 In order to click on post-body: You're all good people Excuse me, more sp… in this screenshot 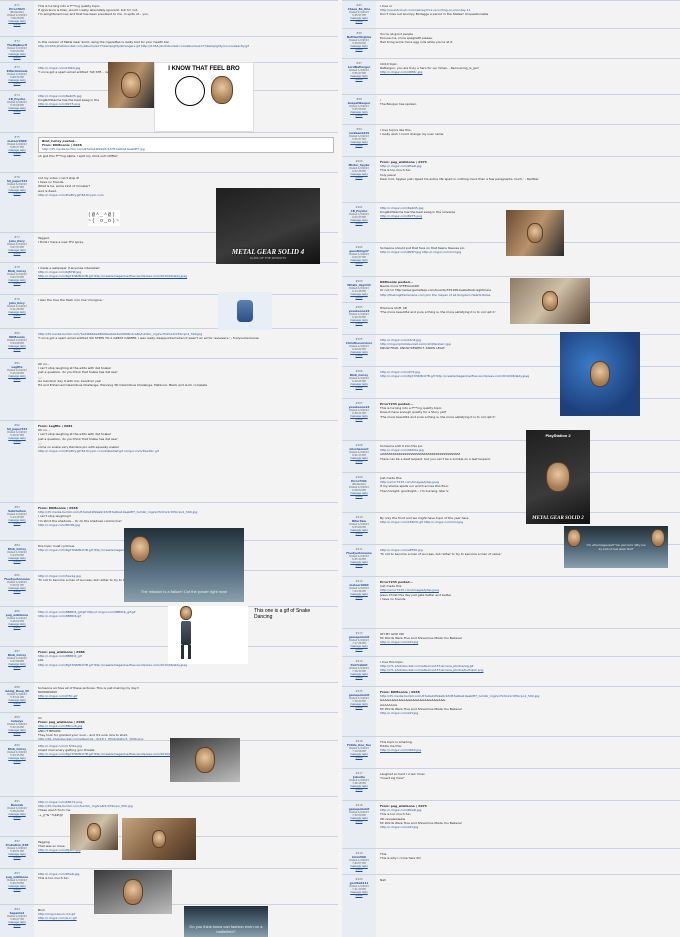, I will do `click(528, 43)`.